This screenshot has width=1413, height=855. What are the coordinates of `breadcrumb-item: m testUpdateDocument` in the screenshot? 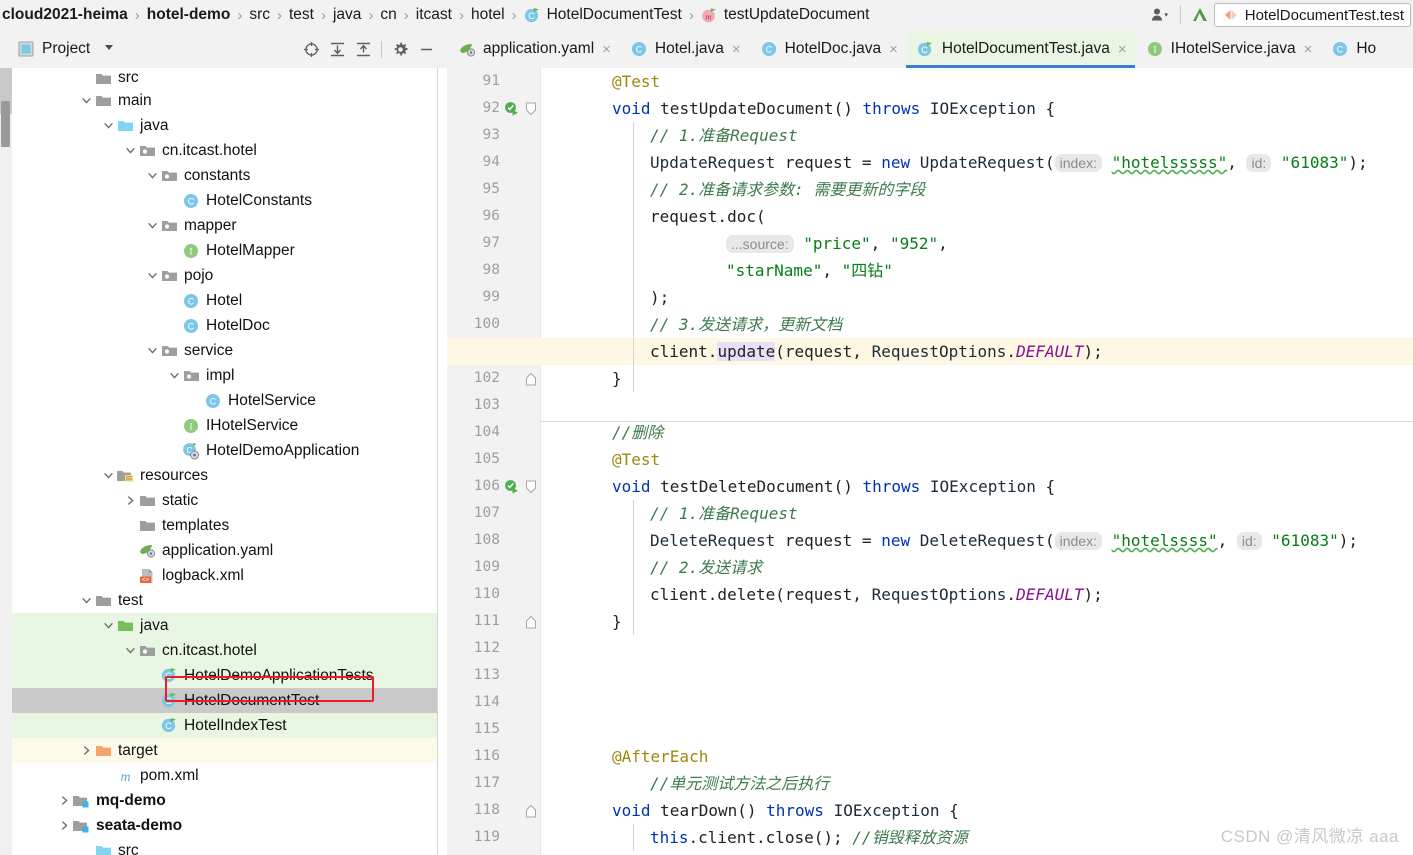 It's located at (785, 15).